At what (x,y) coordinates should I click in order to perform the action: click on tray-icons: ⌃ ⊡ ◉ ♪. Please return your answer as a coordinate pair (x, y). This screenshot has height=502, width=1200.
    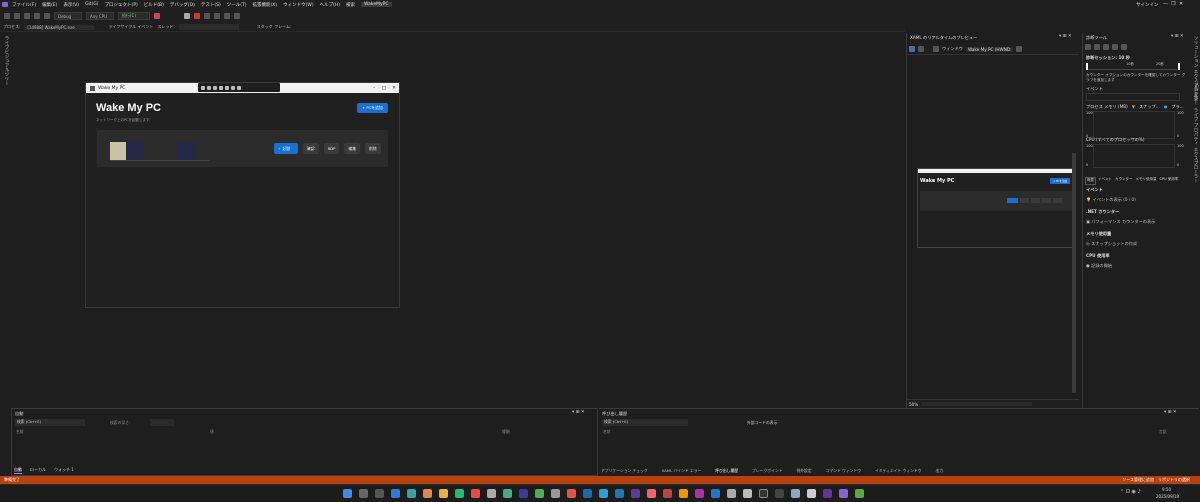
    Looking at the image, I should click on (1130, 492).